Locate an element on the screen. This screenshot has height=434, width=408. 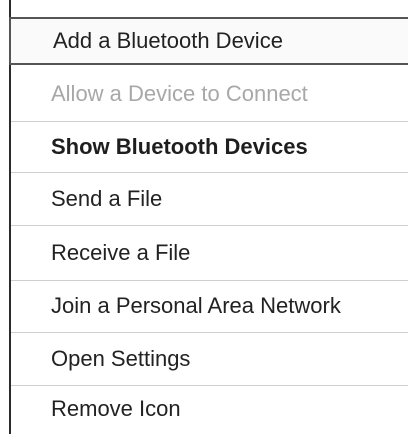
menu-item-label: Receive a File is located at coordinates (121, 252).